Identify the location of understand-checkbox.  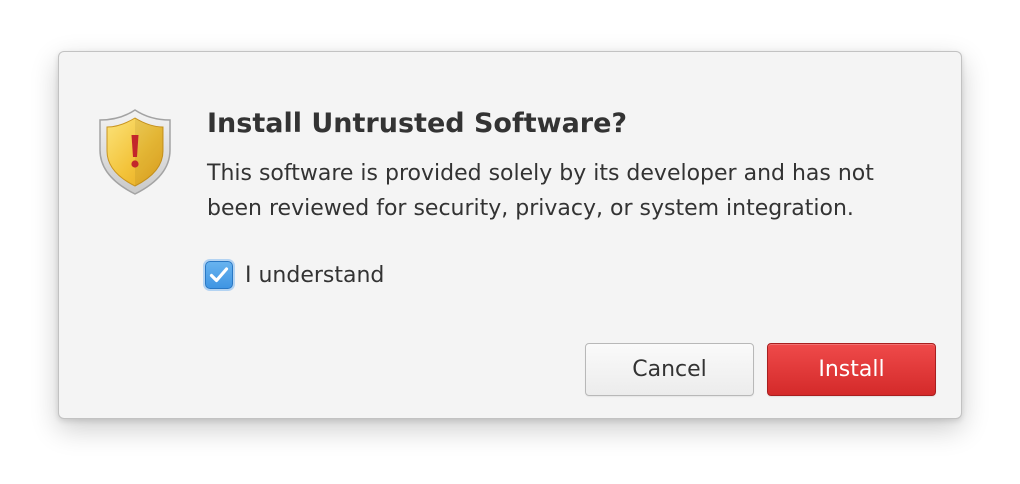
(219, 275).